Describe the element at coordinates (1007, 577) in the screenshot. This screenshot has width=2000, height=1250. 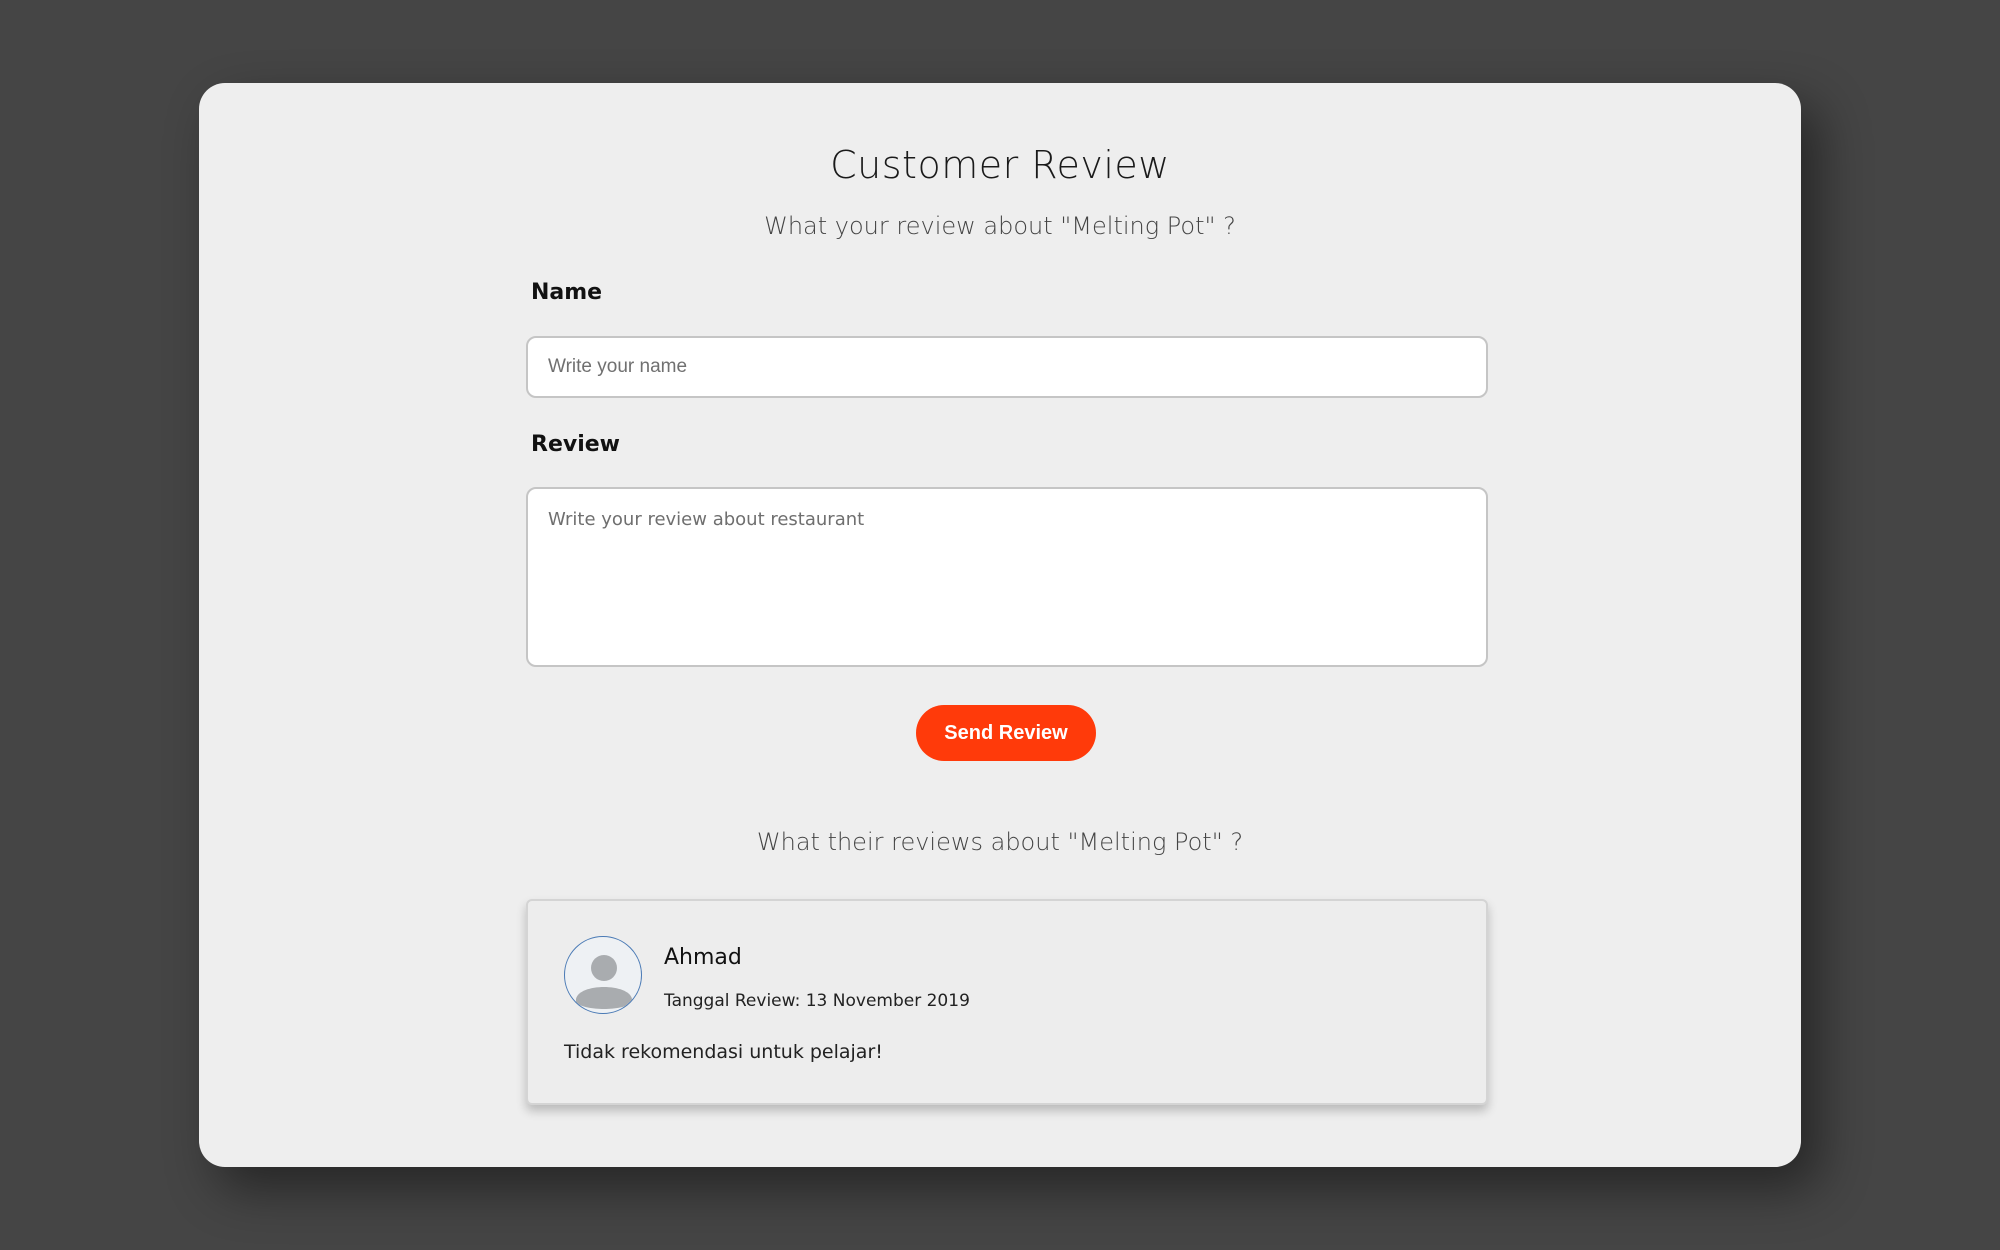
I see `review-textarea` at that location.